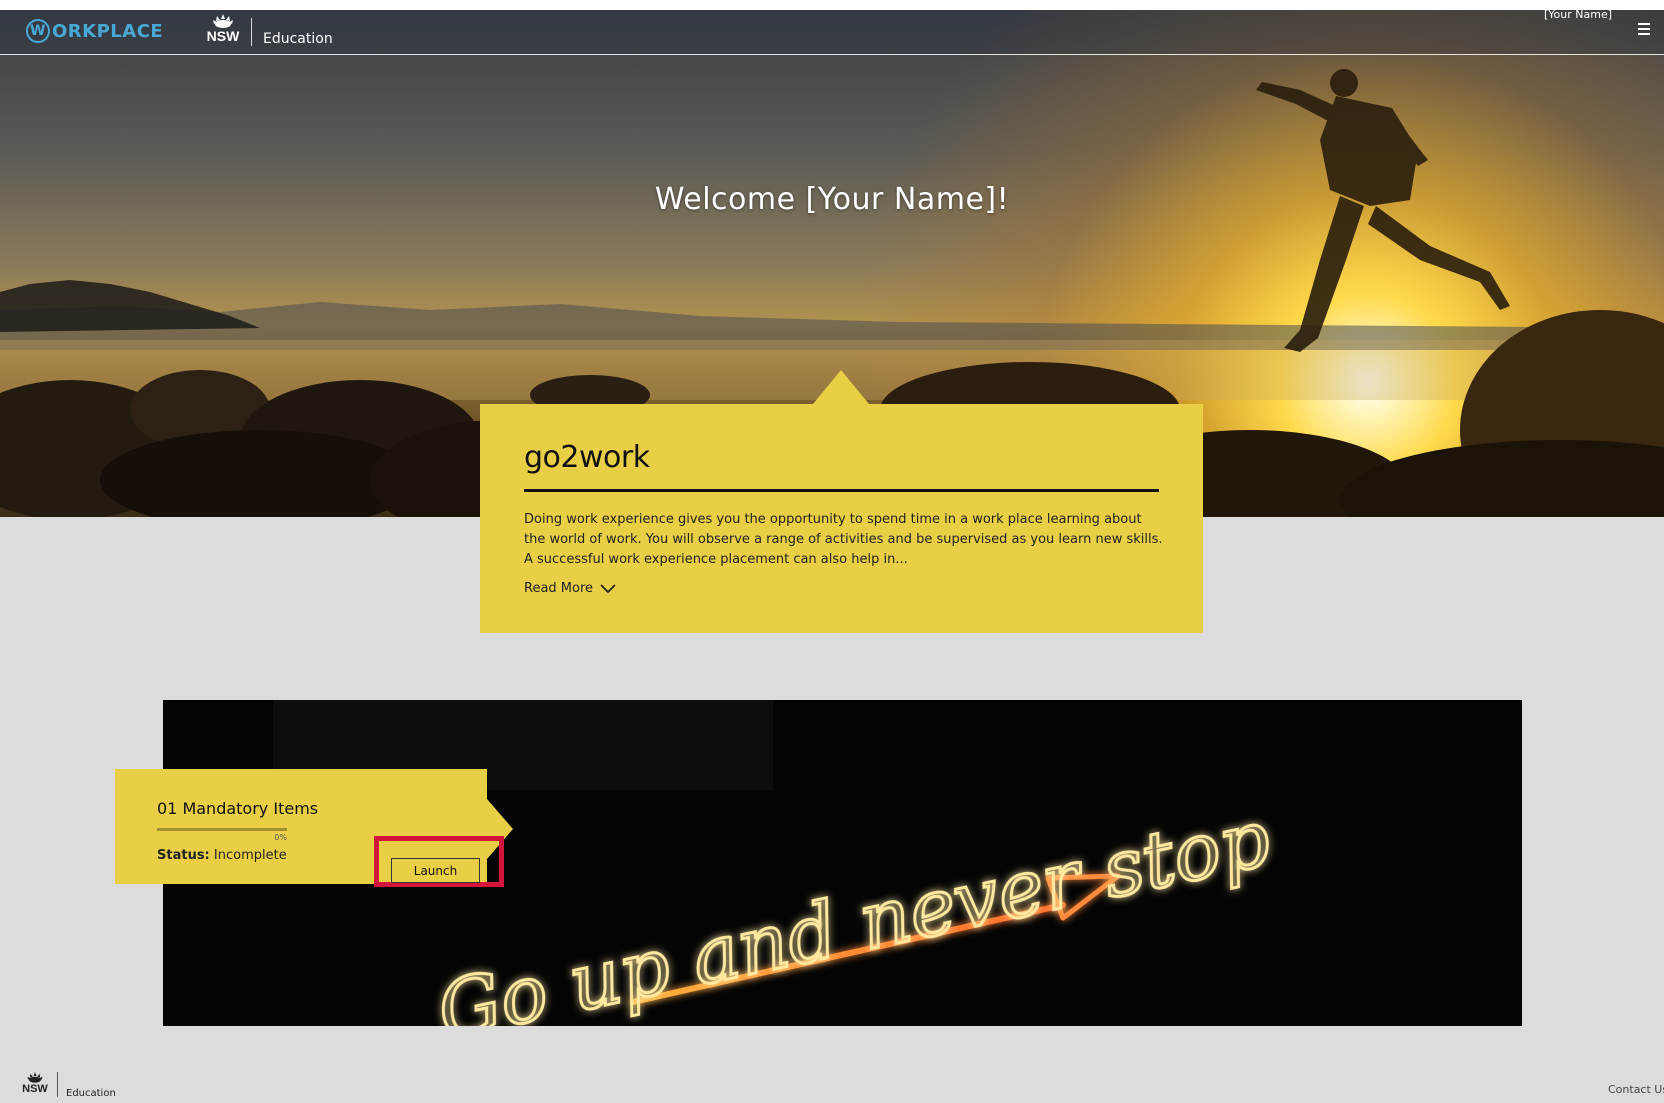  Describe the element at coordinates (223, 36) in the screenshot. I see `nsw-label: NSW` at that location.